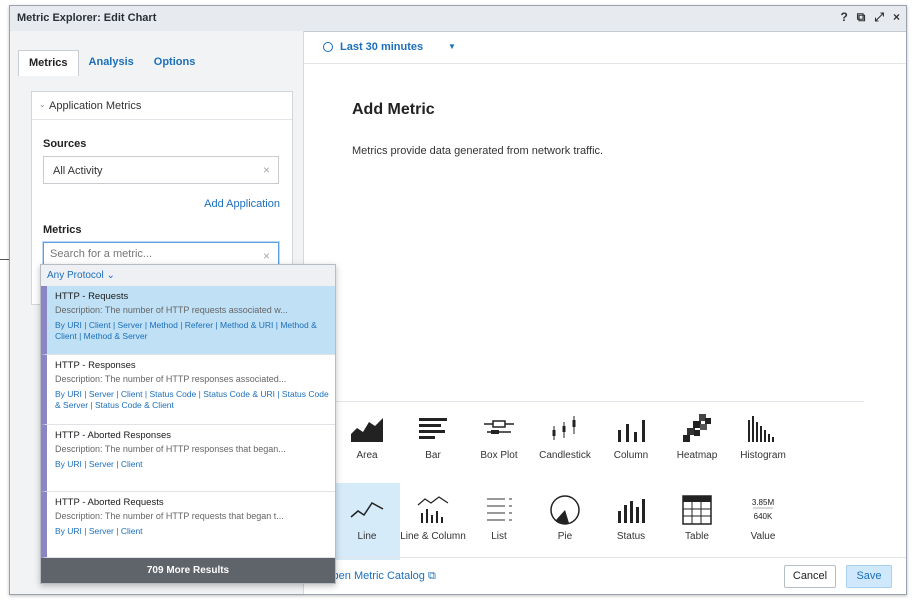 The height and width of the screenshot is (601, 916). I want to click on clock-icon, so click(328, 47).